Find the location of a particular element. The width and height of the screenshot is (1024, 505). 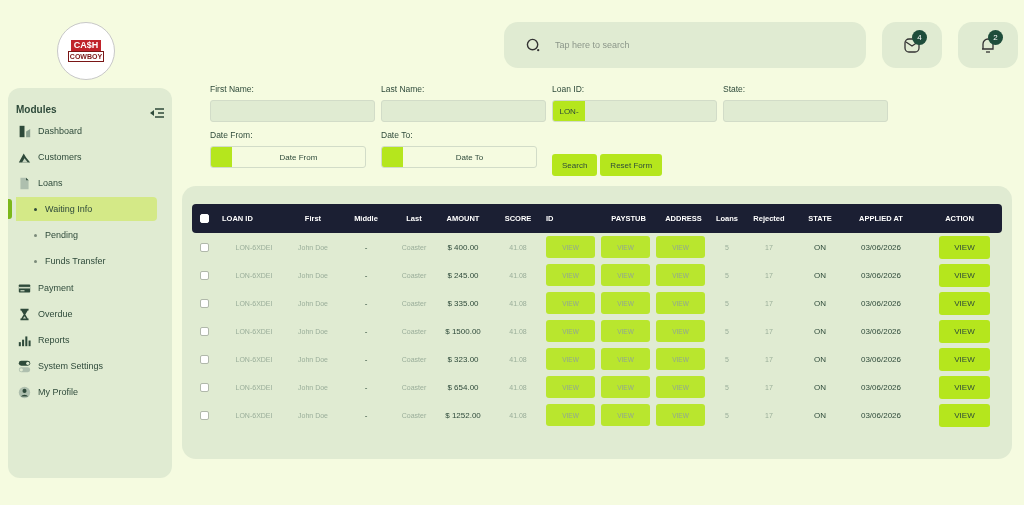

loan-id-field: LON- is located at coordinates (634, 111).